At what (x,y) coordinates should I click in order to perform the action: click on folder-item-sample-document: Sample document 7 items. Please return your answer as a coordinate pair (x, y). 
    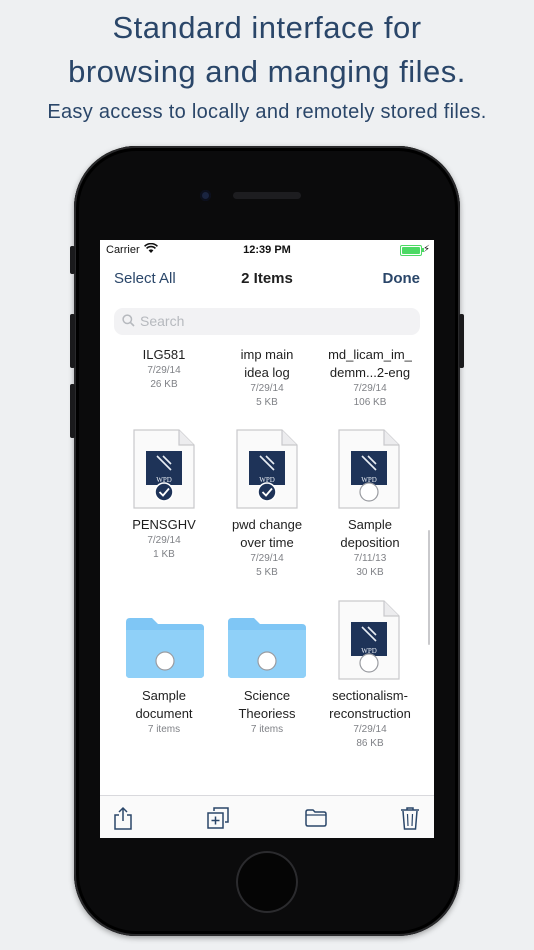
    Looking at the image, I should click on (164, 712).